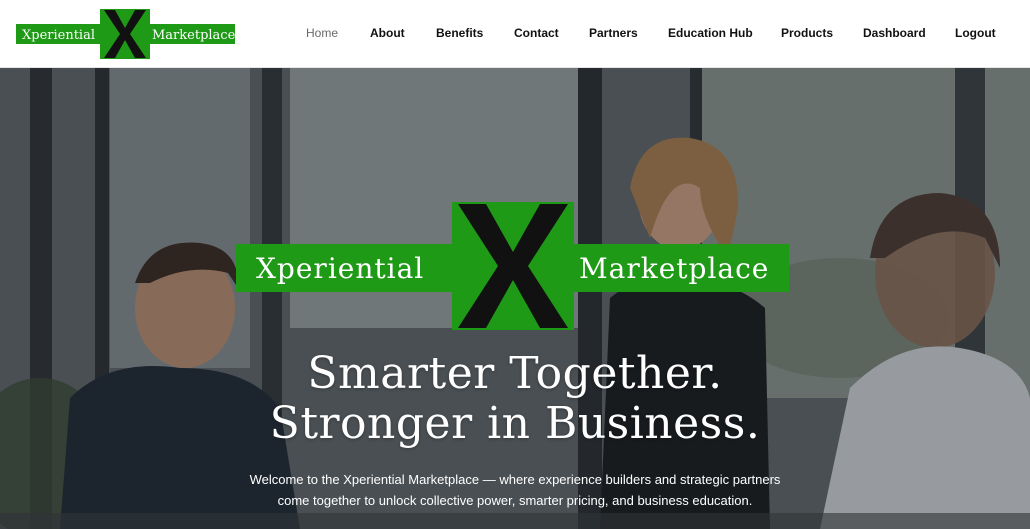 Image resolution: width=1030 pixels, height=529 pixels. Describe the element at coordinates (975, 33) in the screenshot. I see `nav-logout: Logout` at that location.